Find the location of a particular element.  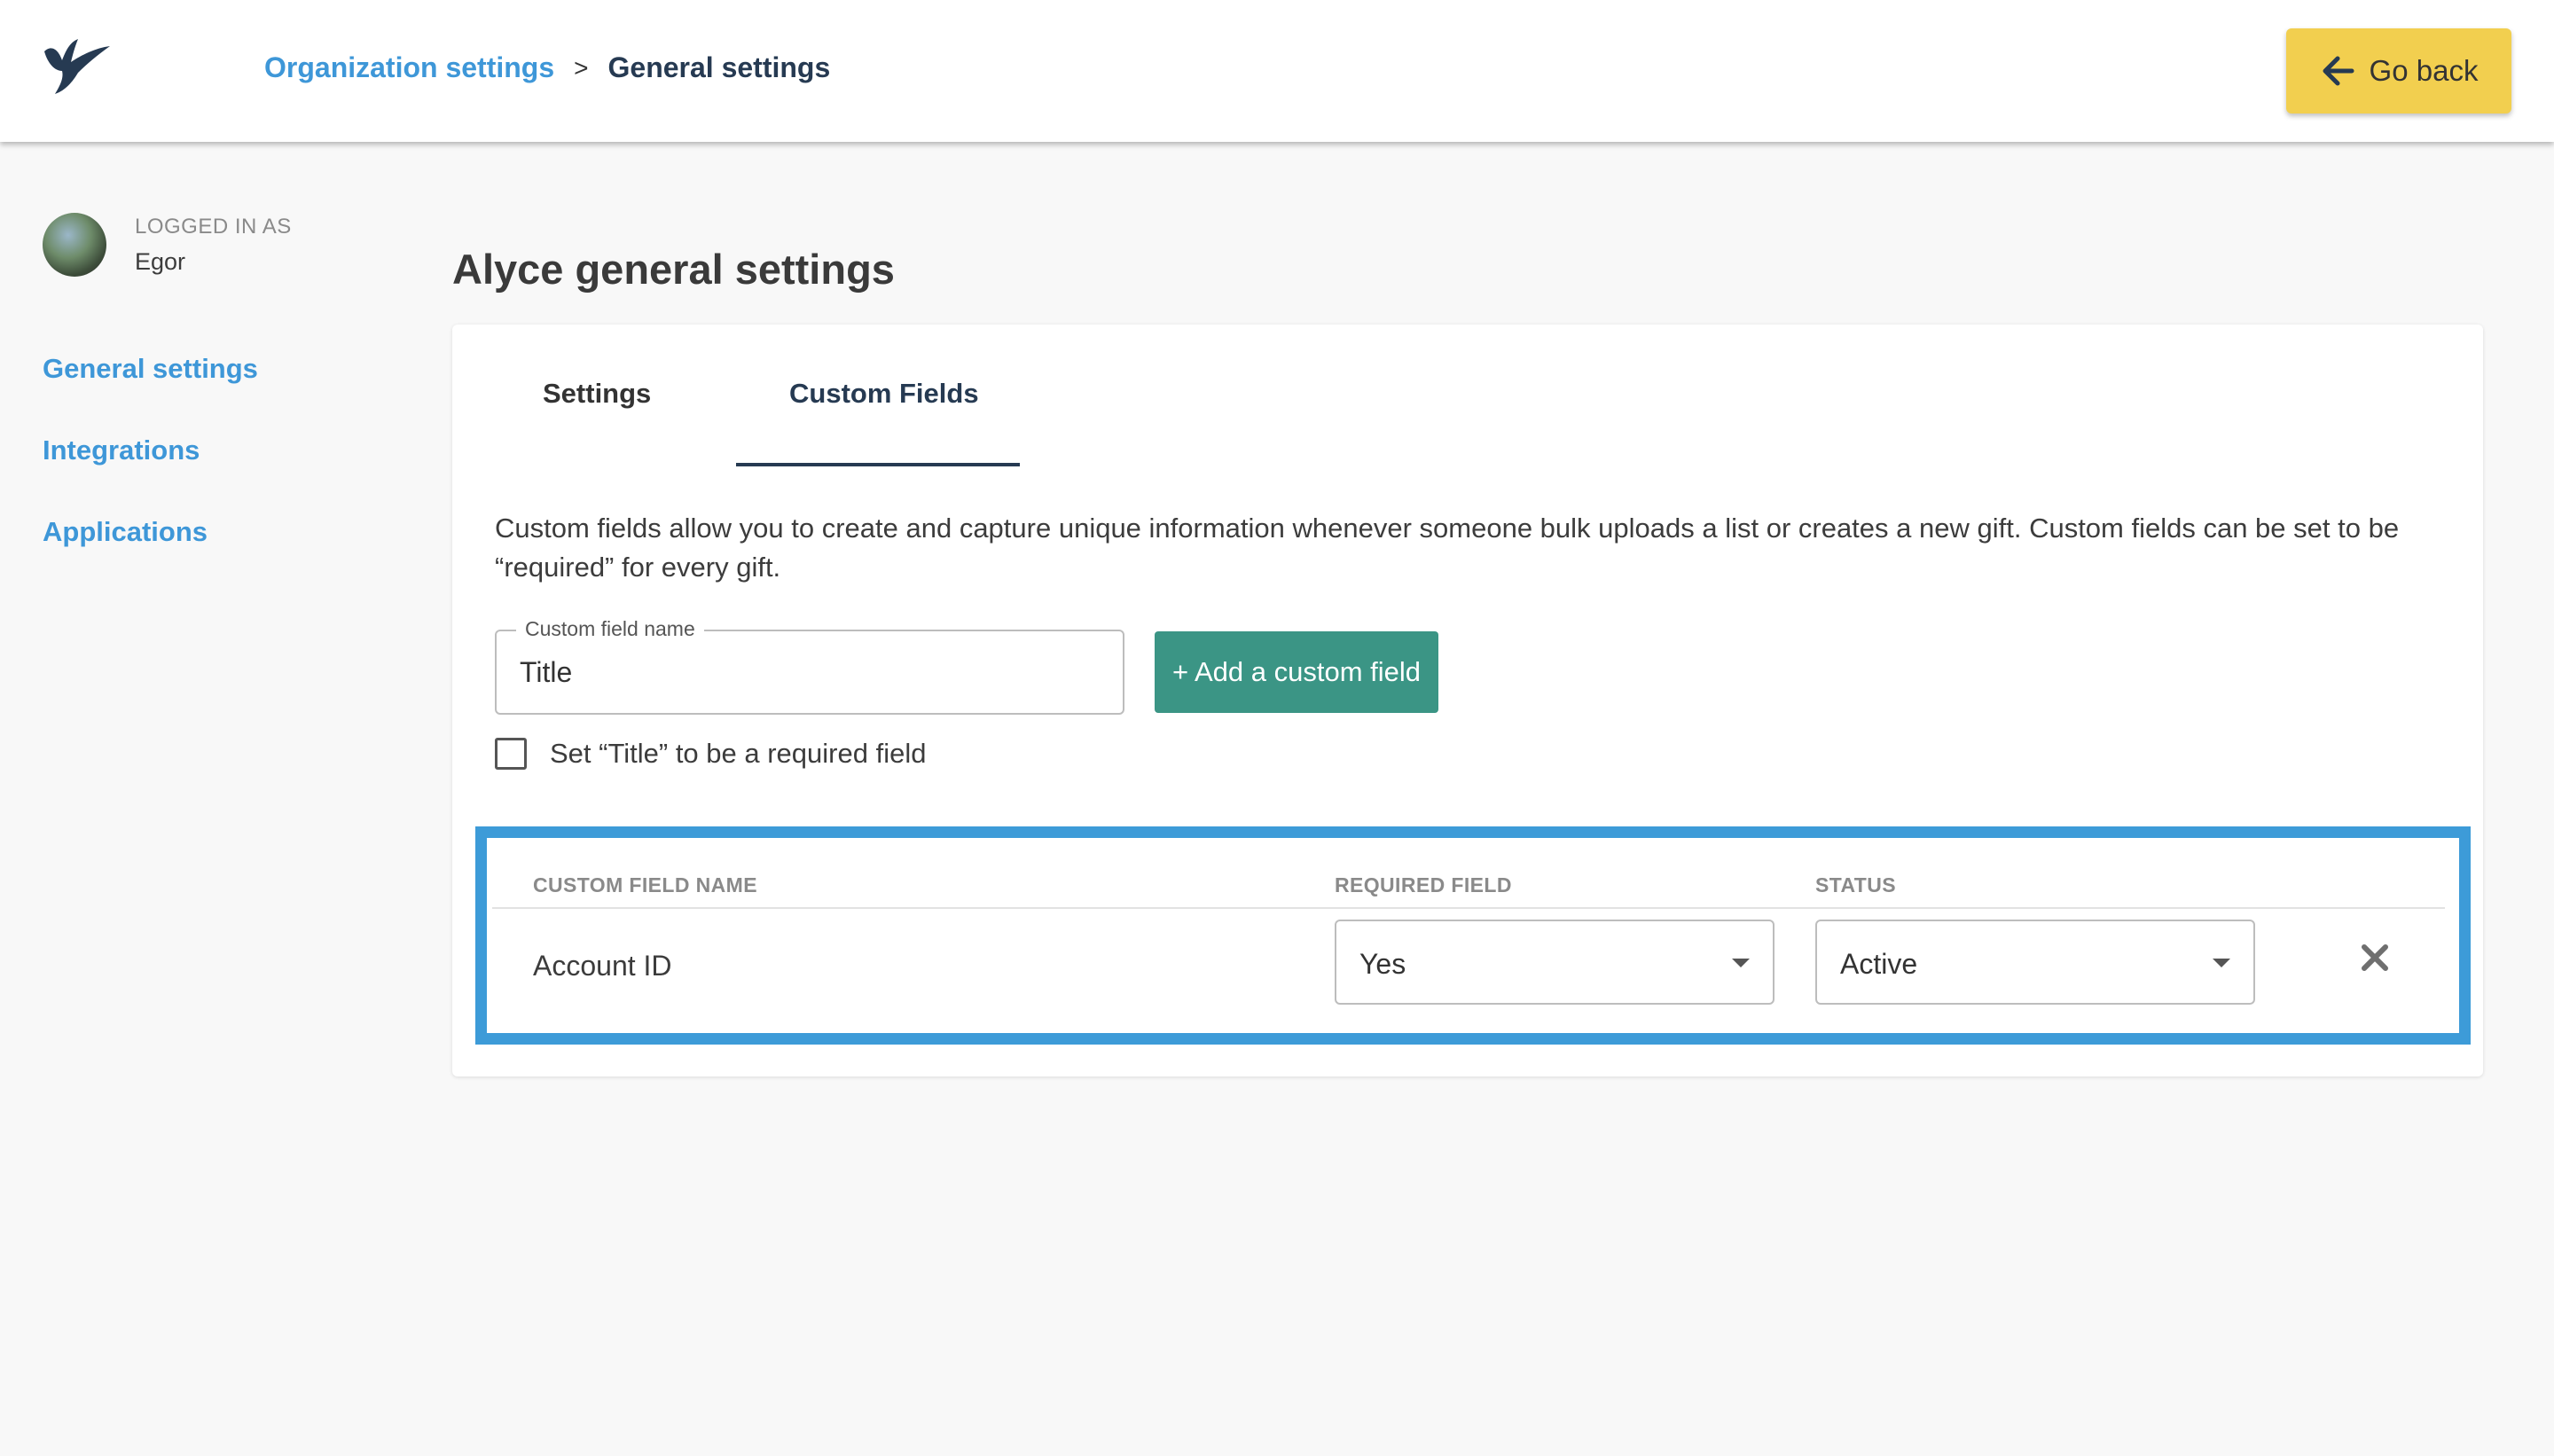

custom-field-name-label: Custom field name is located at coordinates (610, 629).